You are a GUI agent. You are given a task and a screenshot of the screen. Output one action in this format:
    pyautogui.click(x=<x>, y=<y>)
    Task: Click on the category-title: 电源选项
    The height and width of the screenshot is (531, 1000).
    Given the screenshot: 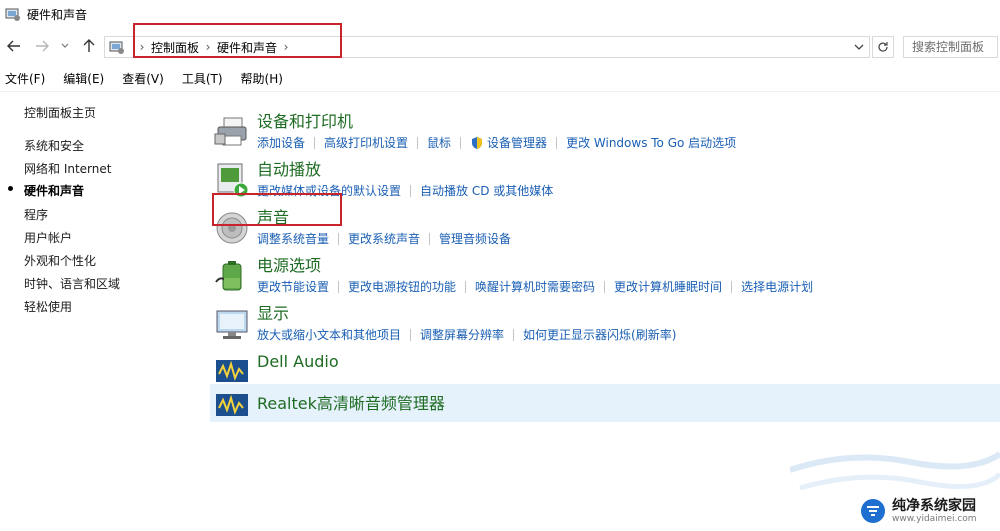 What is the action you would take?
    pyautogui.click(x=289, y=264)
    